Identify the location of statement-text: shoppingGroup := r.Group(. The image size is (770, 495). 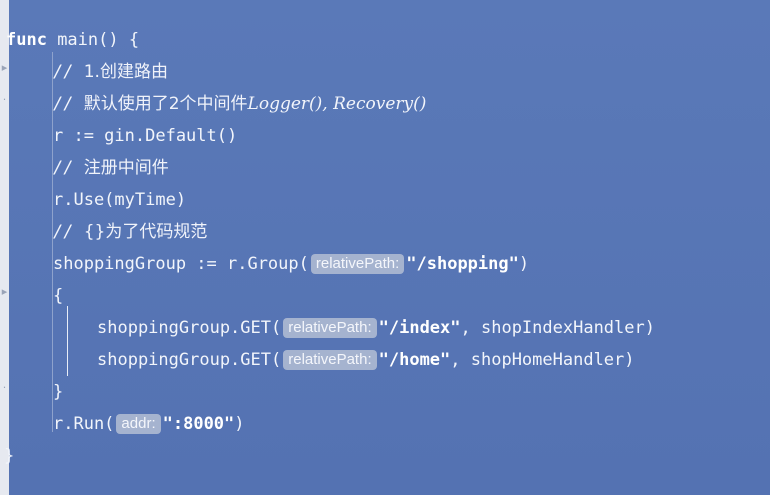
(181, 264).